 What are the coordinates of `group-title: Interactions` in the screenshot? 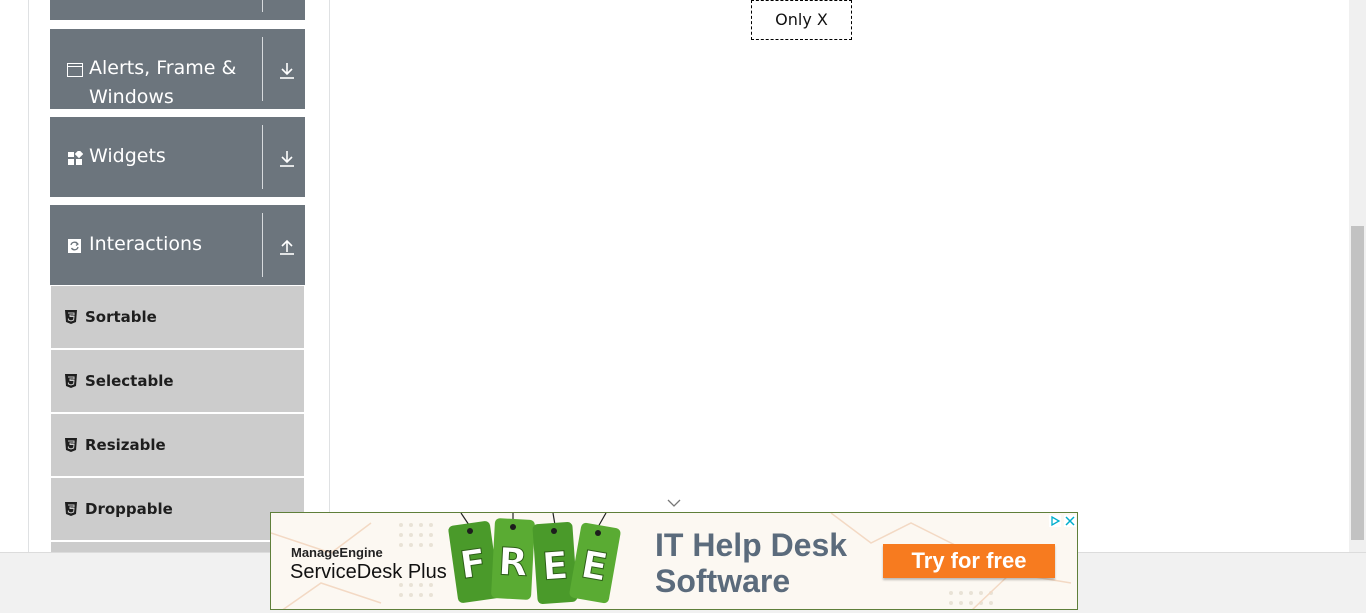 It's located at (145, 244).